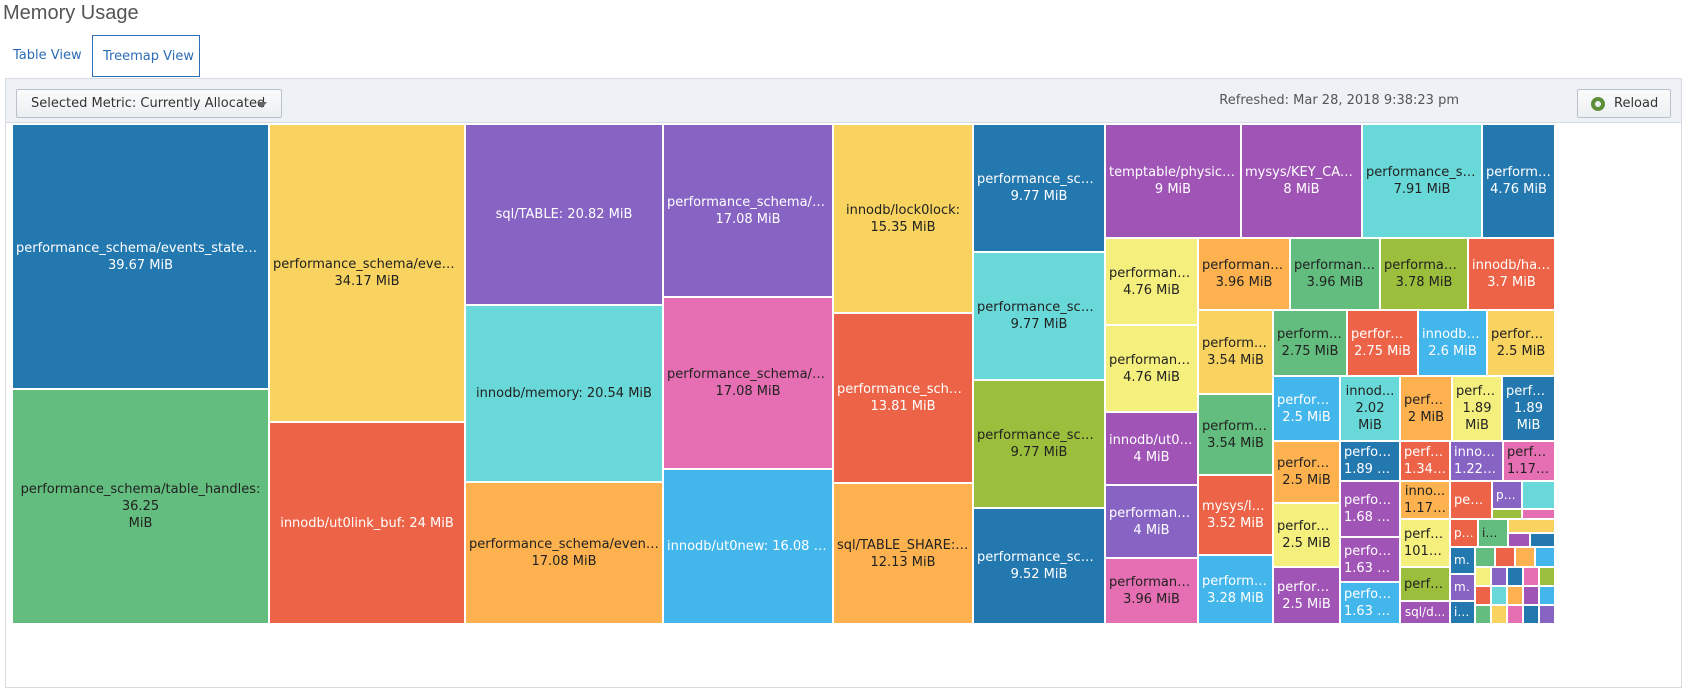  I want to click on treemap-cell: performance_... 3.96 MiB, so click(1151, 591).